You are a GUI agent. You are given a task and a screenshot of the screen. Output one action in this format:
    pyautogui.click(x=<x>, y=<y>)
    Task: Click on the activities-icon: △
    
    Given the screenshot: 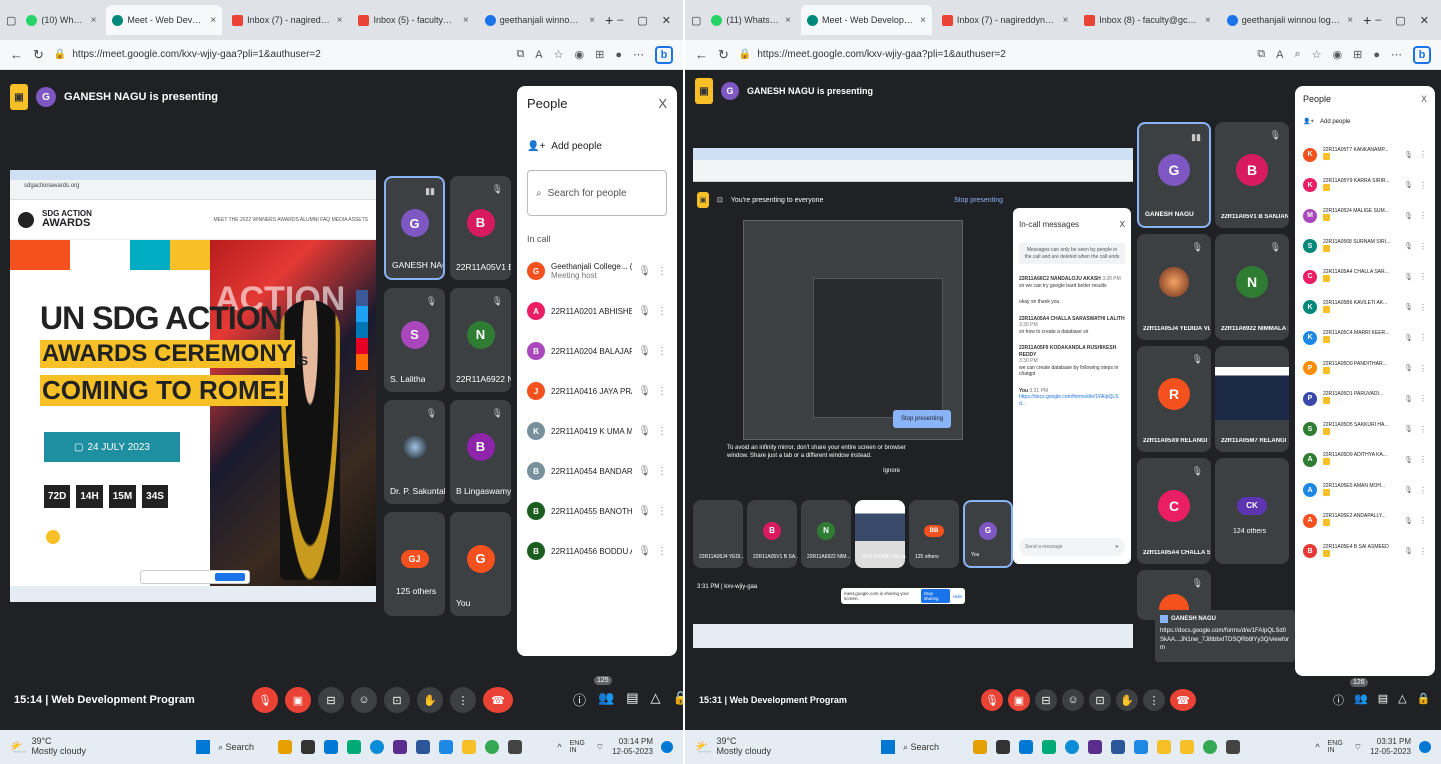 What is the action you would take?
    pyautogui.click(x=656, y=699)
    